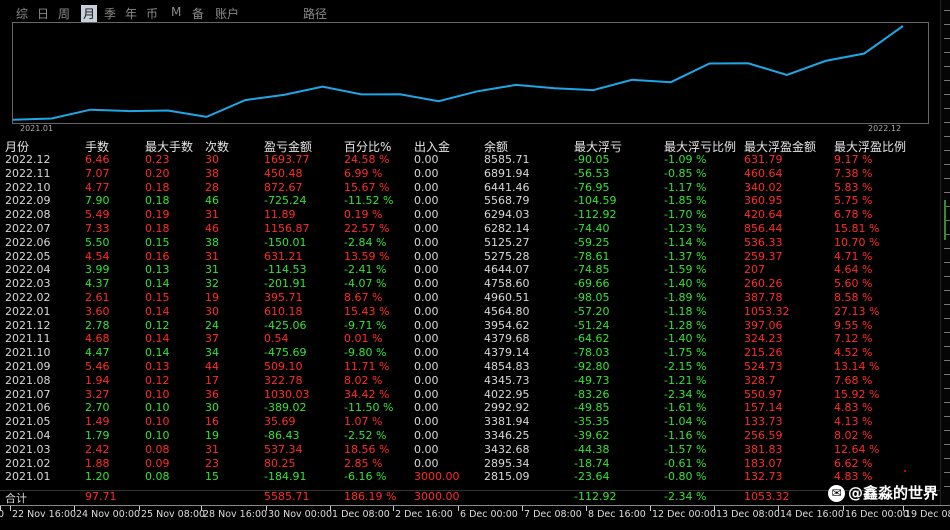 This screenshot has width=950, height=530. What do you see at coordinates (592, 449) in the screenshot?
I see `cell-maxloss: -44.38` at bounding box center [592, 449].